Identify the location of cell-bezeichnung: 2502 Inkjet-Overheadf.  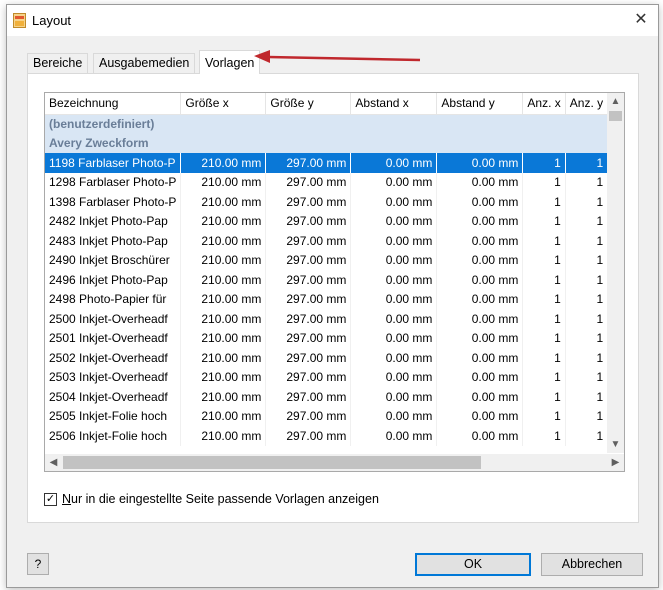
(113, 358).